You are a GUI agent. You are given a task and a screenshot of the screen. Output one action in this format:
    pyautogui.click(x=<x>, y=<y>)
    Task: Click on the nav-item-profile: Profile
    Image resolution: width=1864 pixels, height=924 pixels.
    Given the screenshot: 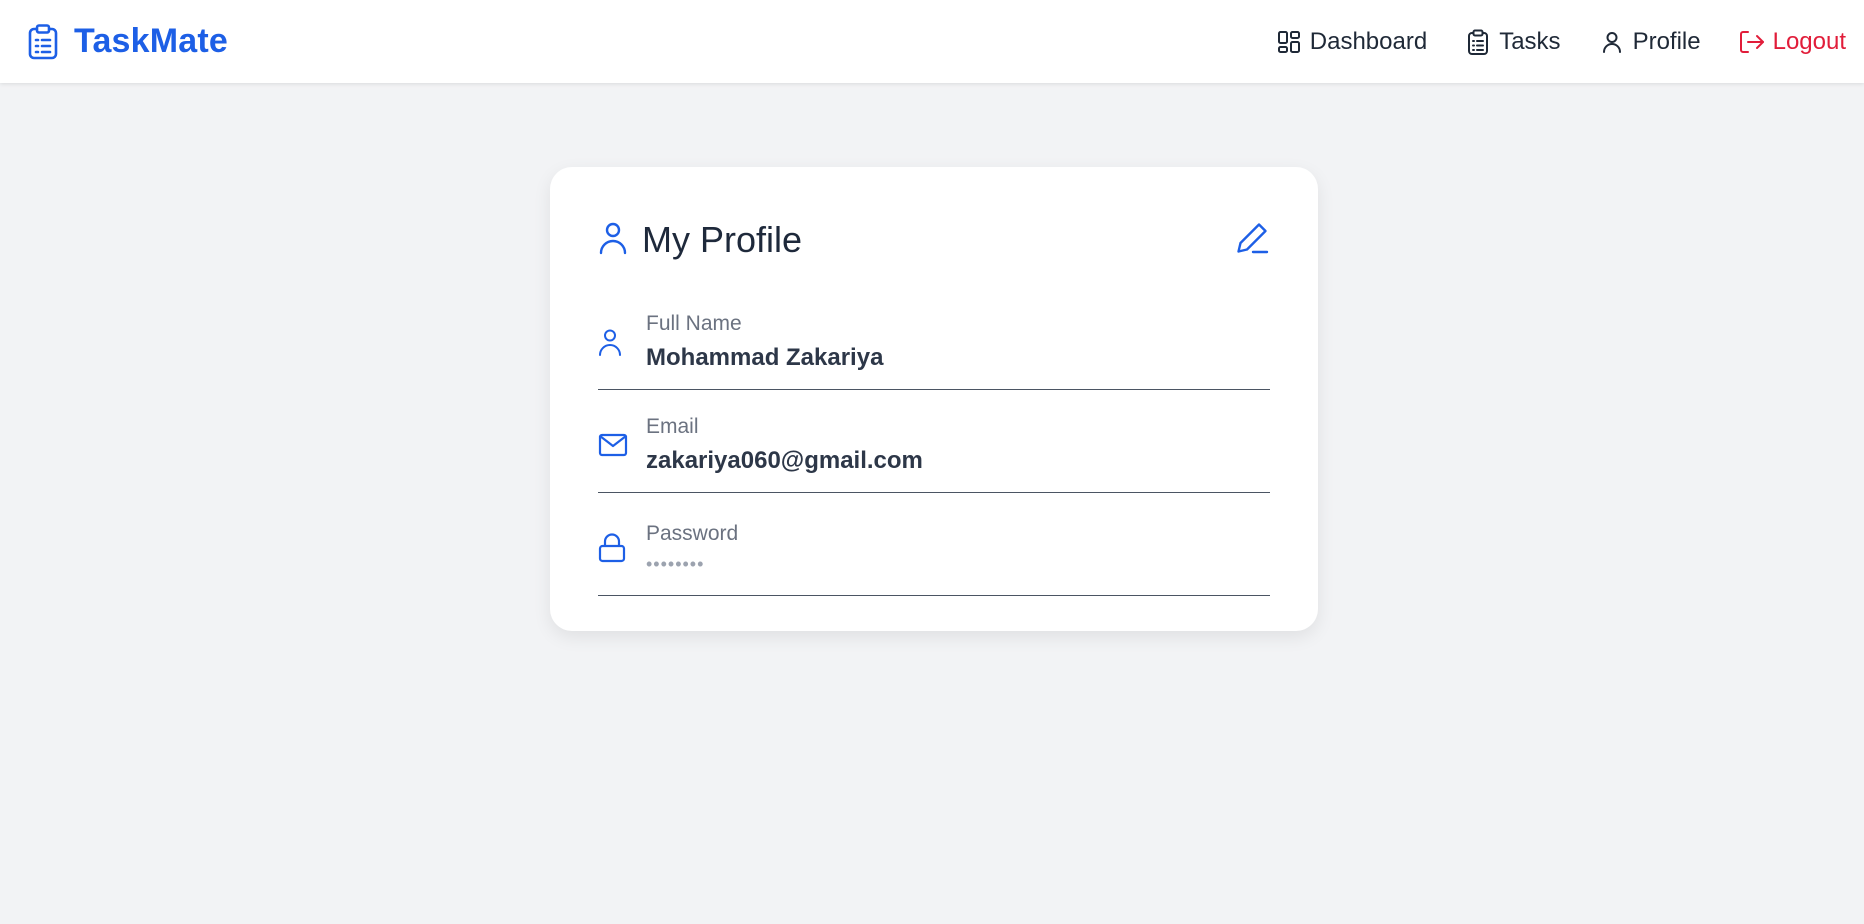 What is the action you would take?
    pyautogui.click(x=1650, y=42)
    